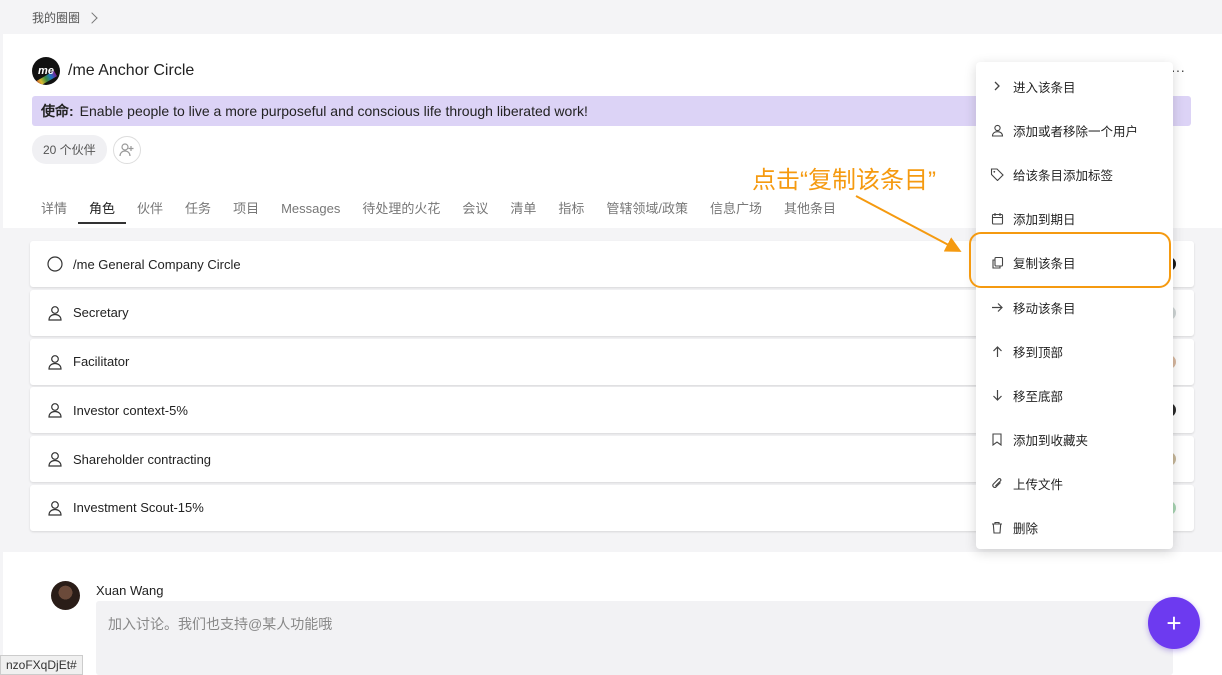  I want to click on circle-icon, so click(55, 264).